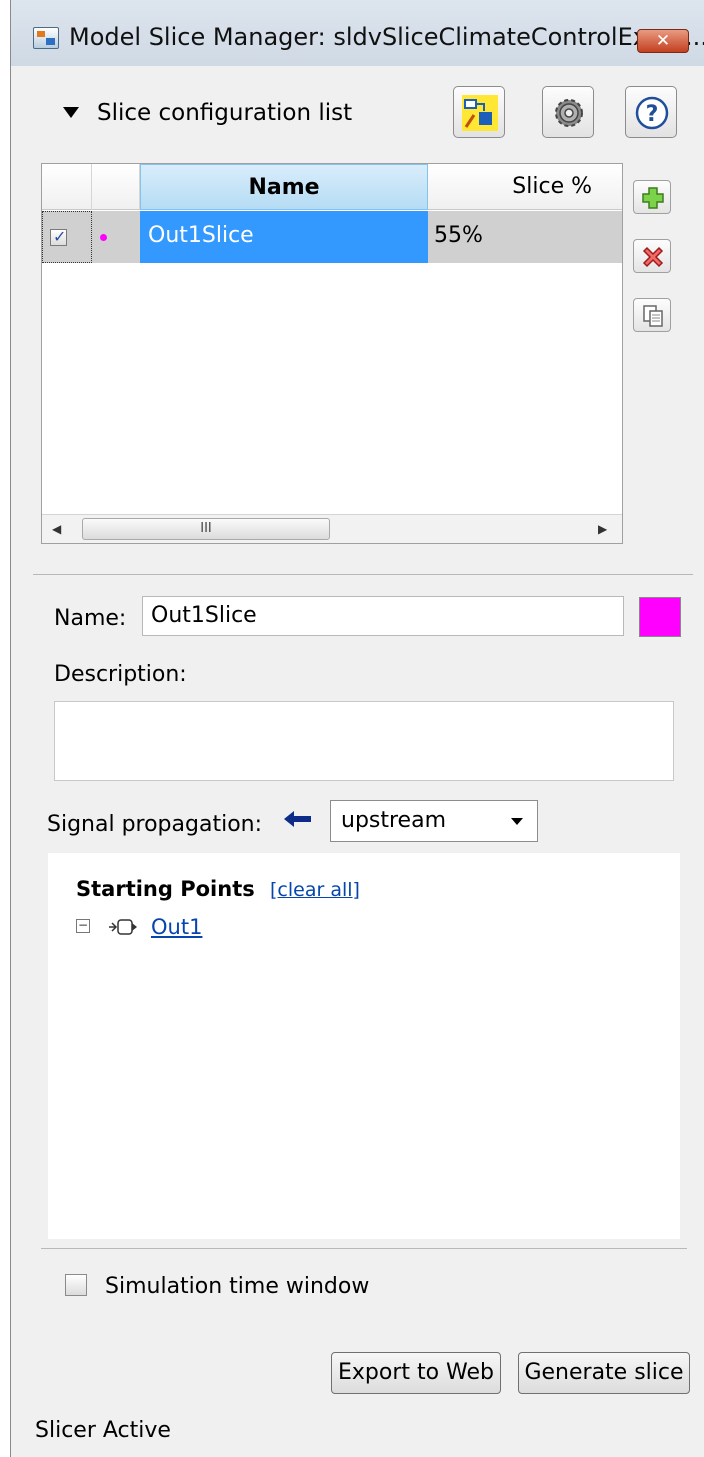  I want to click on help-icon: ?, so click(652, 113).